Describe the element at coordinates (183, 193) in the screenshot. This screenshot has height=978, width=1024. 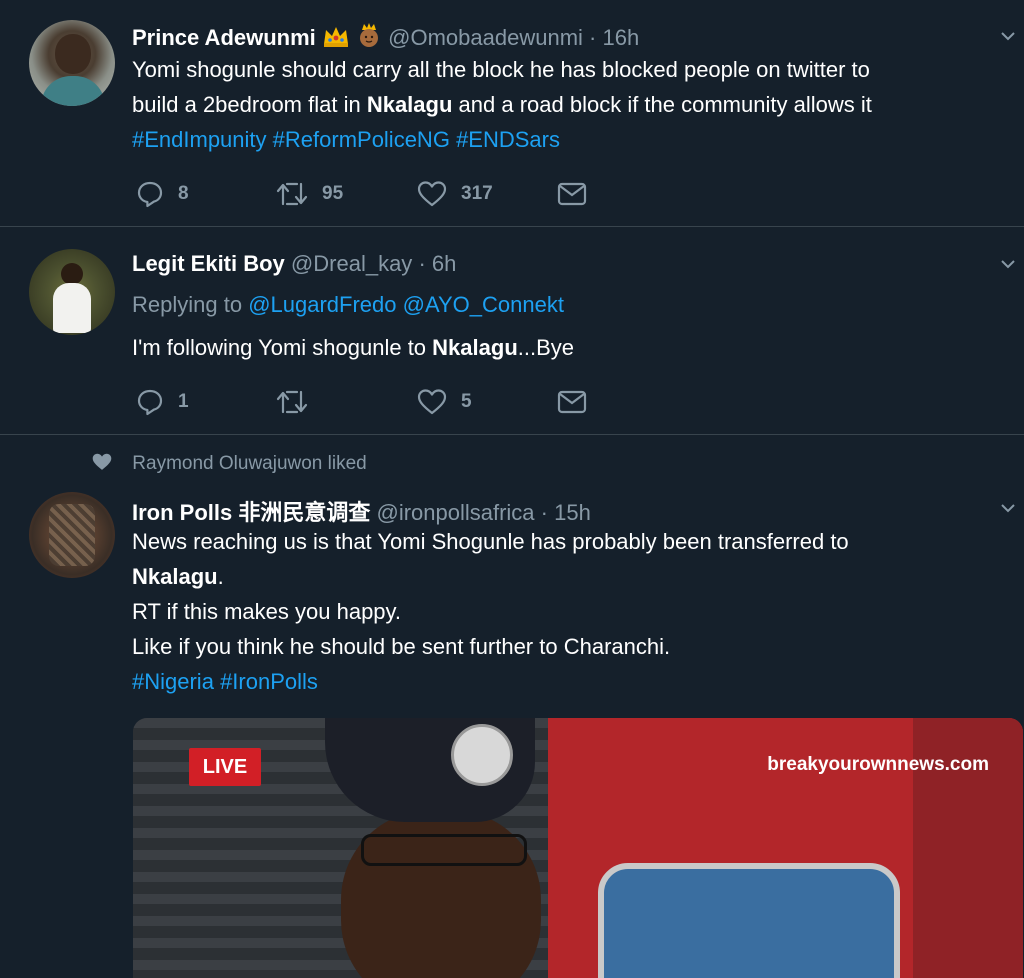
I see `reply-count: 8` at that location.